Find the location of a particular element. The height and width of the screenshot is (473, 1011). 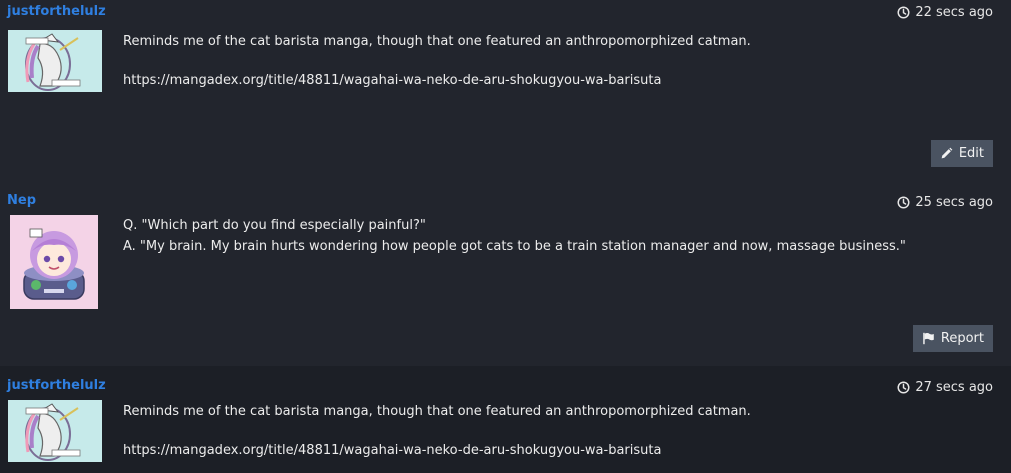

flag-icon is located at coordinates (928, 338).